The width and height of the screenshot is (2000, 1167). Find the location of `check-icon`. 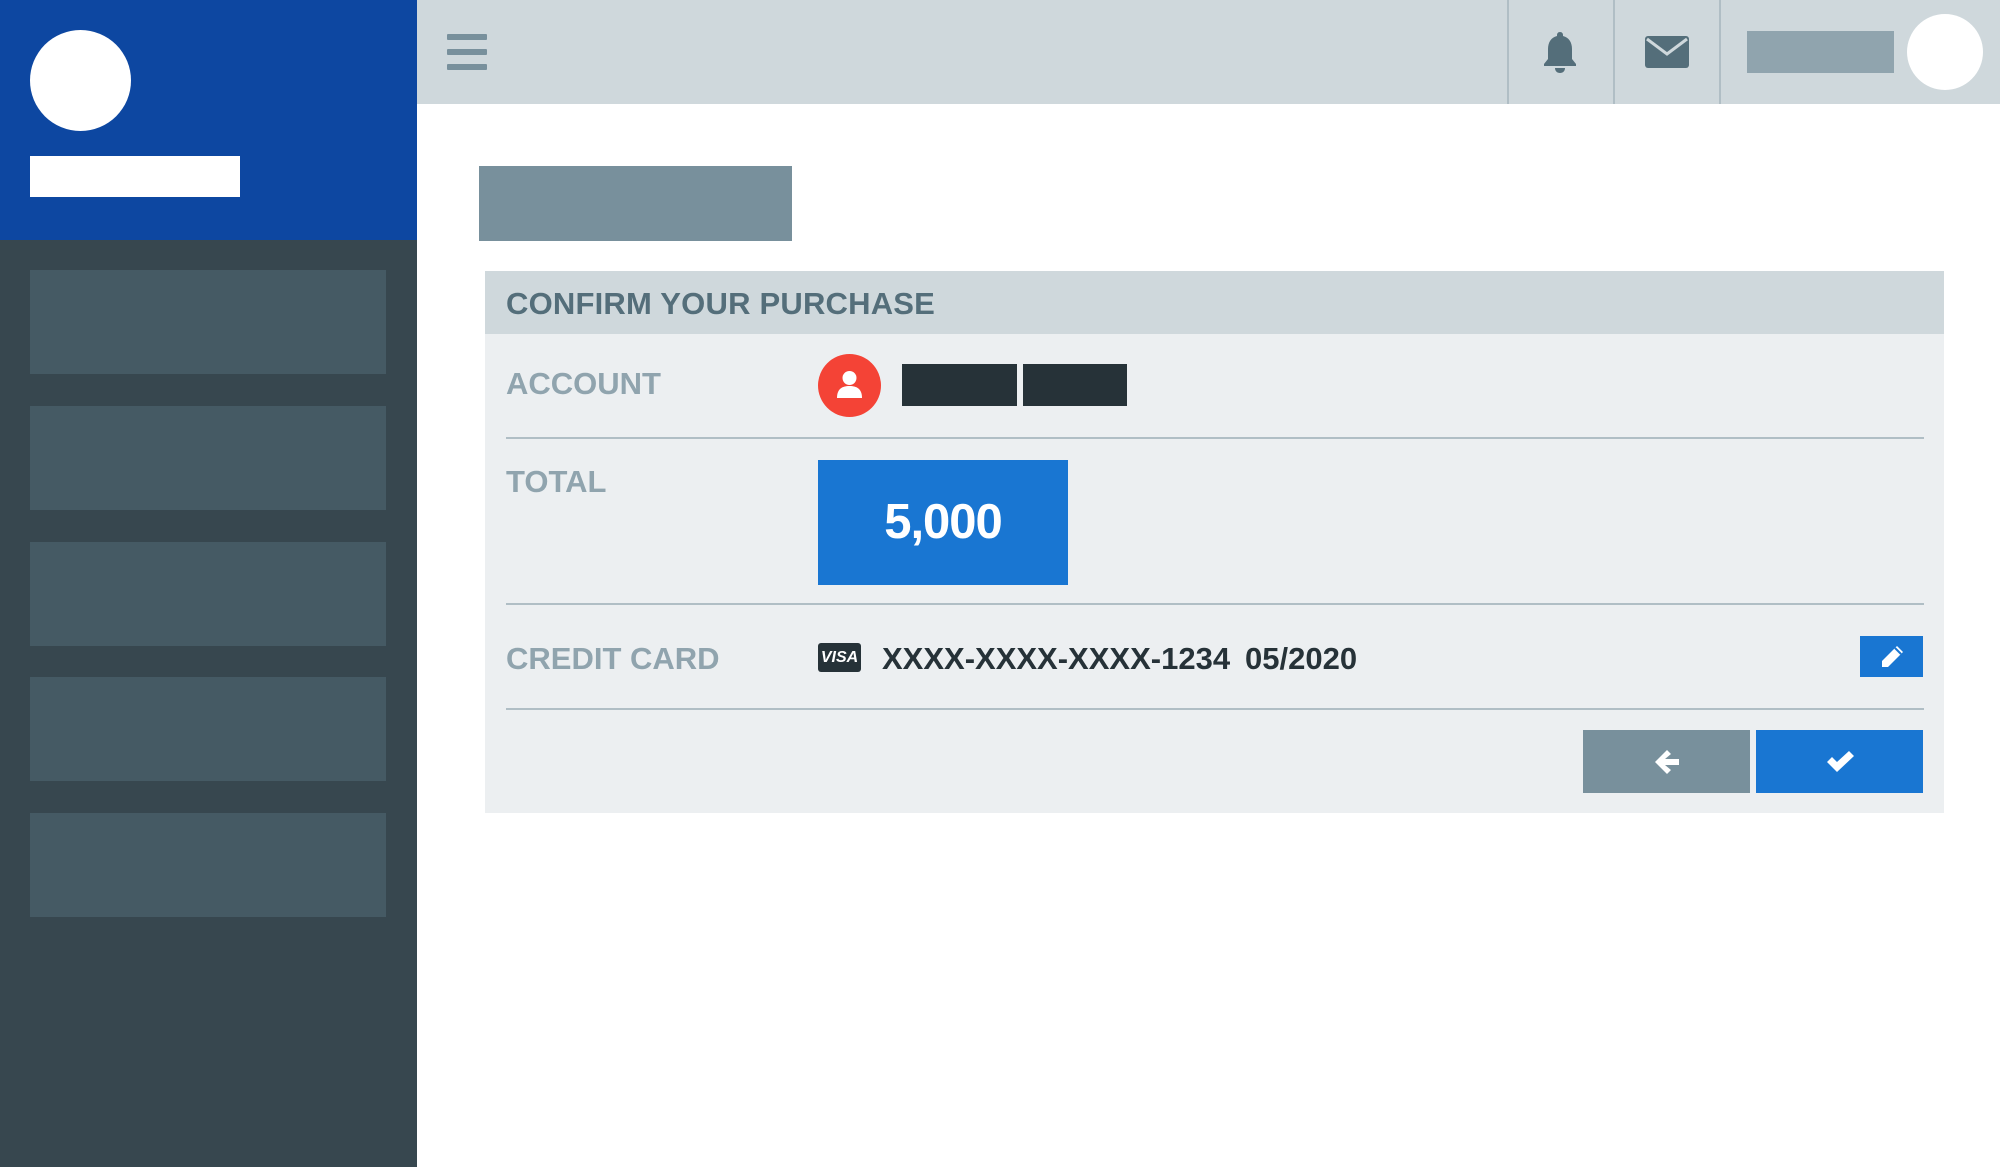

check-icon is located at coordinates (1840, 761).